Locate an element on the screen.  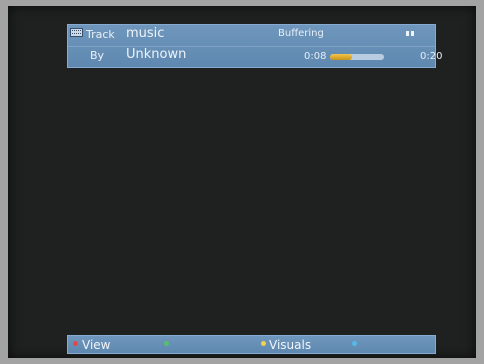
track-row: Track music Buffering is located at coordinates (251, 35).